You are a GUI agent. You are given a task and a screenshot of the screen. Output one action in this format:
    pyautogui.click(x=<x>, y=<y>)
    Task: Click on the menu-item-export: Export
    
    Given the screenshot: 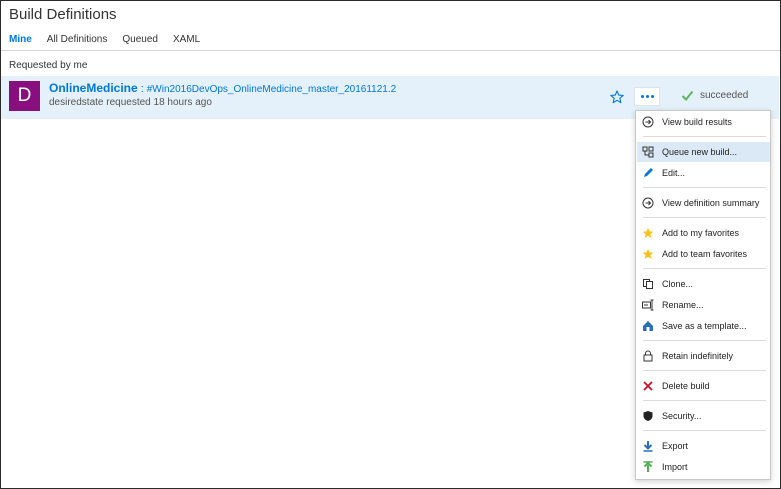 What is the action you would take?
    pyautogui.click(x=703, y=446)
    